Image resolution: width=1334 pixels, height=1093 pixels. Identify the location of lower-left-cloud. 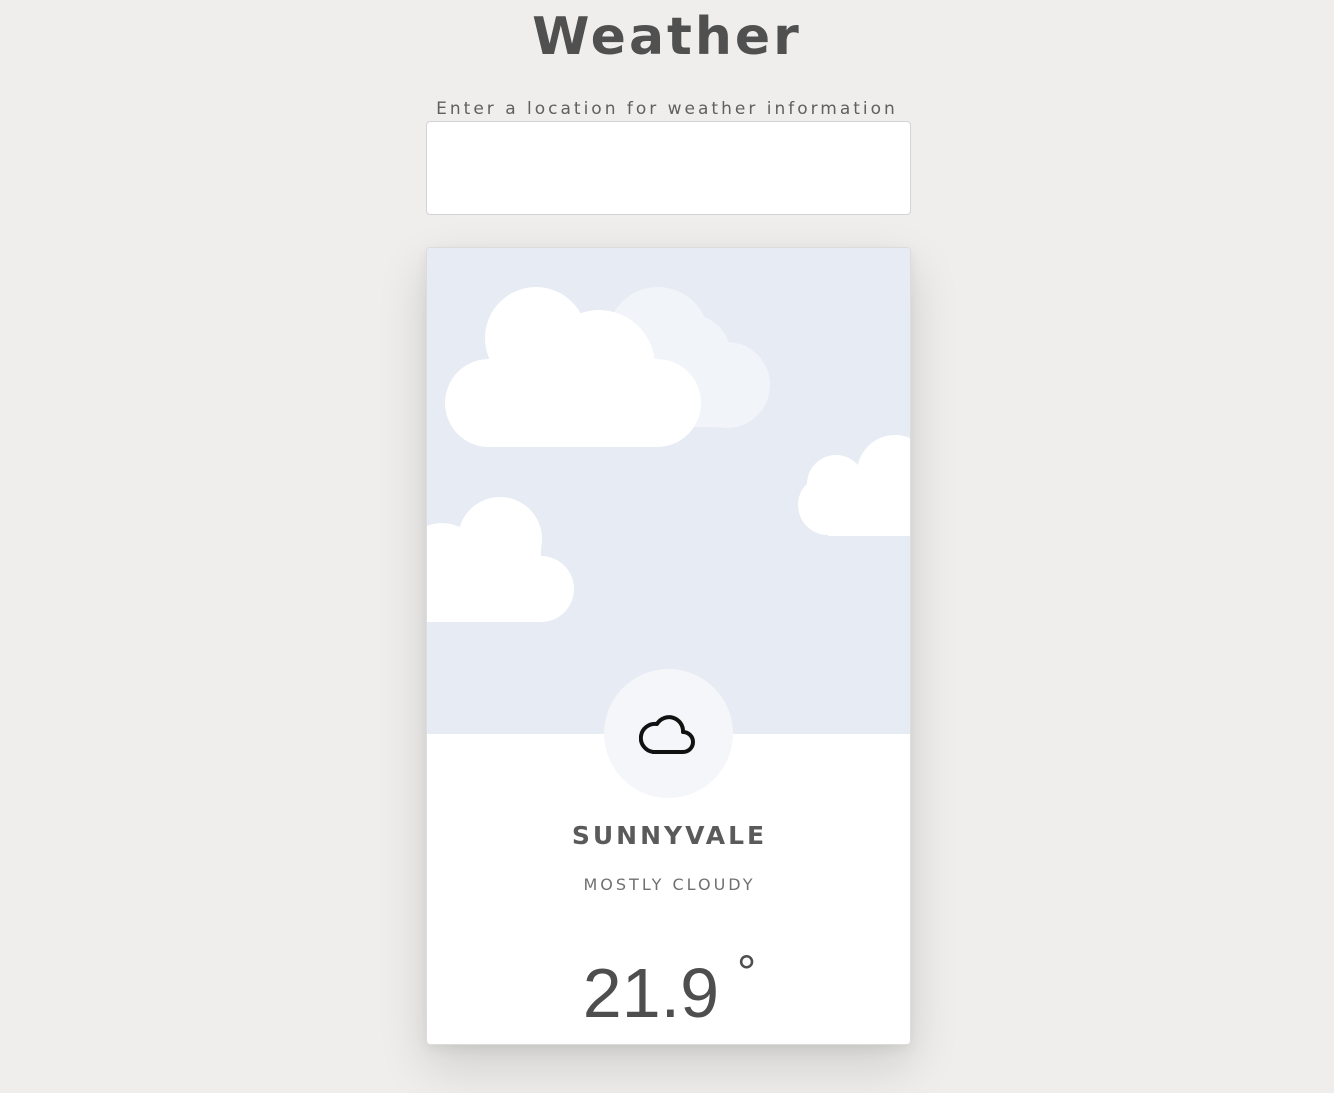
(500, 559).